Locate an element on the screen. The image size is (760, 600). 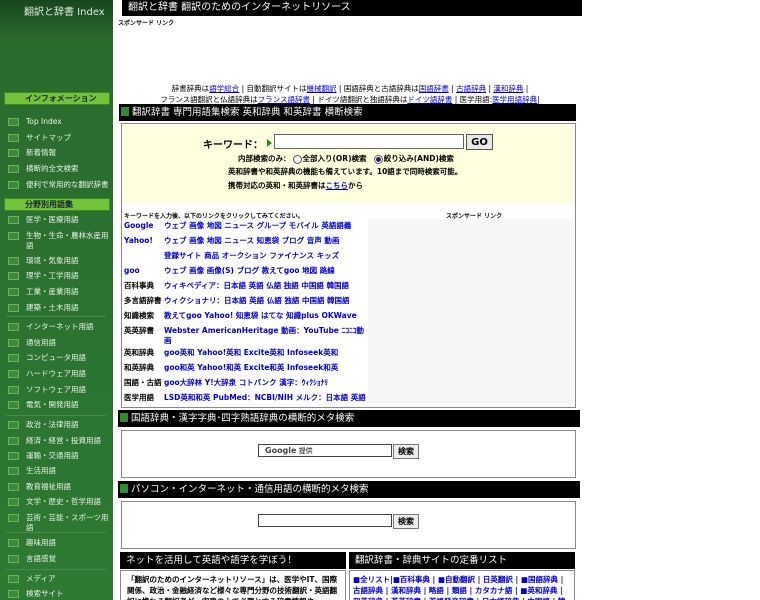
search-mode-row: 内部検索のみ： 全部入り(OR)検索 絞り込み(AND)検索 is located at coordinates (346, 158).